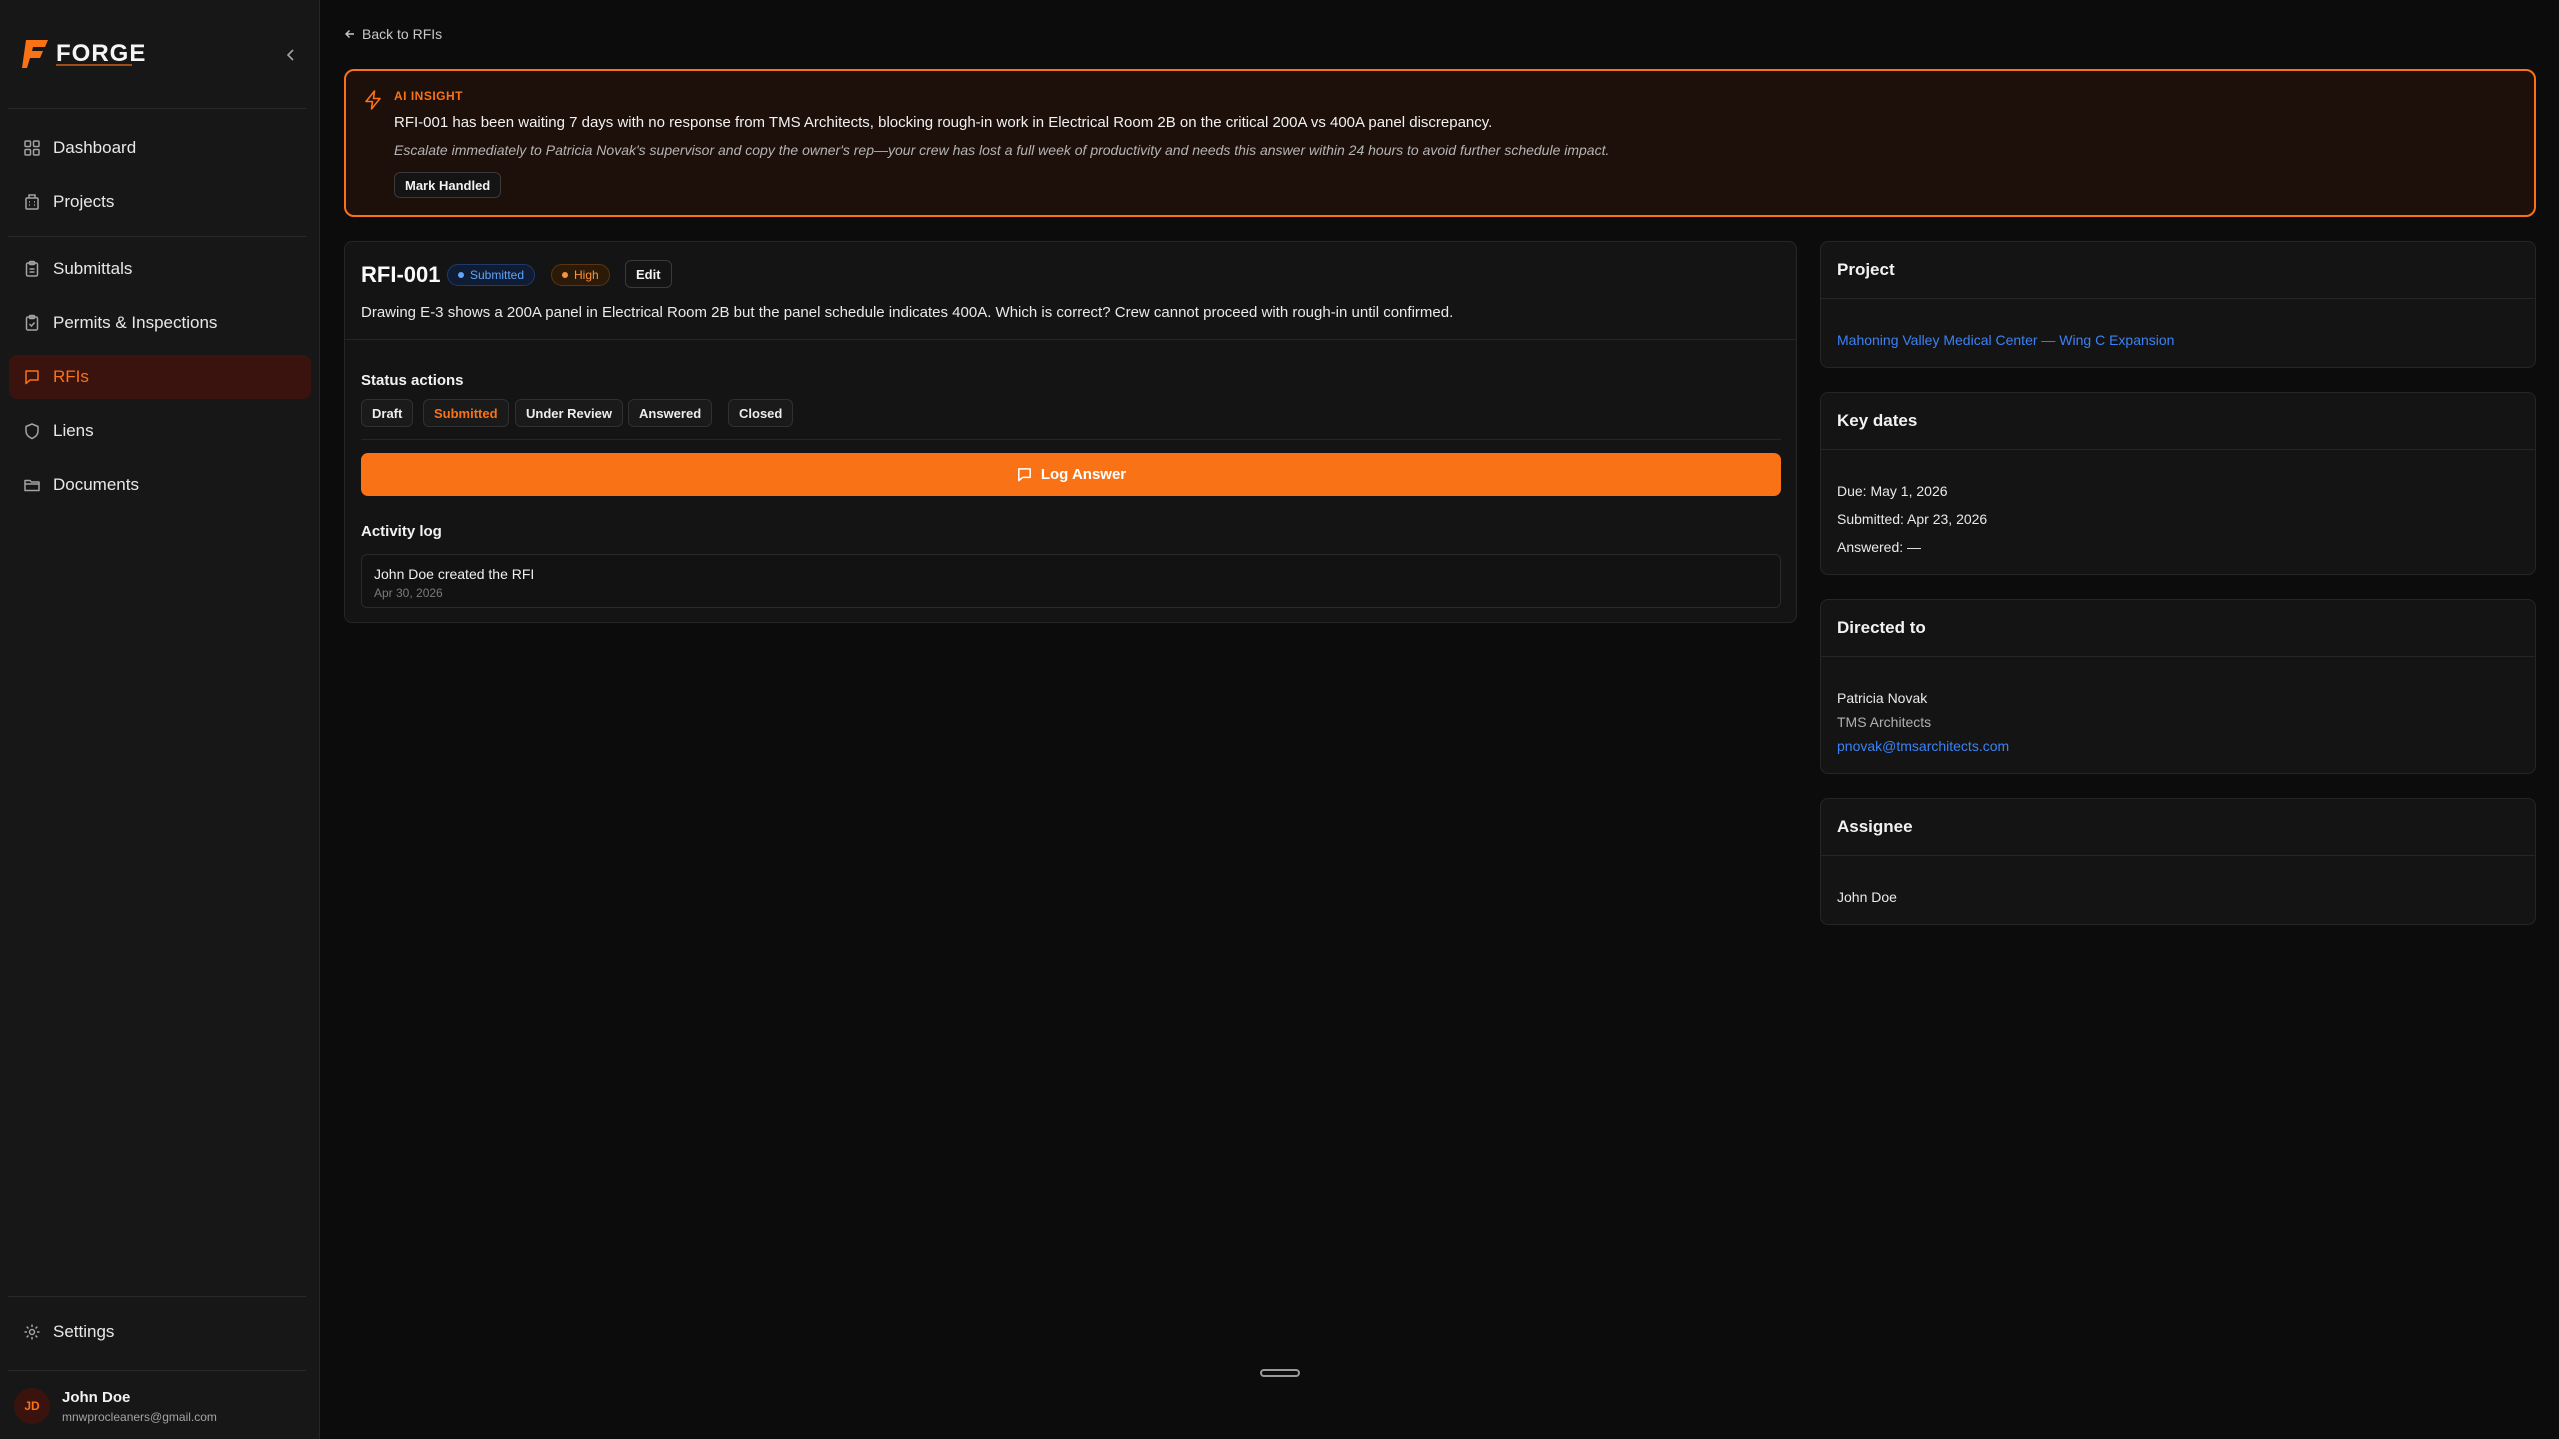  What do you see at coordinates (95, 147) in the screenshot?
I see `sidebar-item-label: Dashboard` at bounding box center [95, 147].